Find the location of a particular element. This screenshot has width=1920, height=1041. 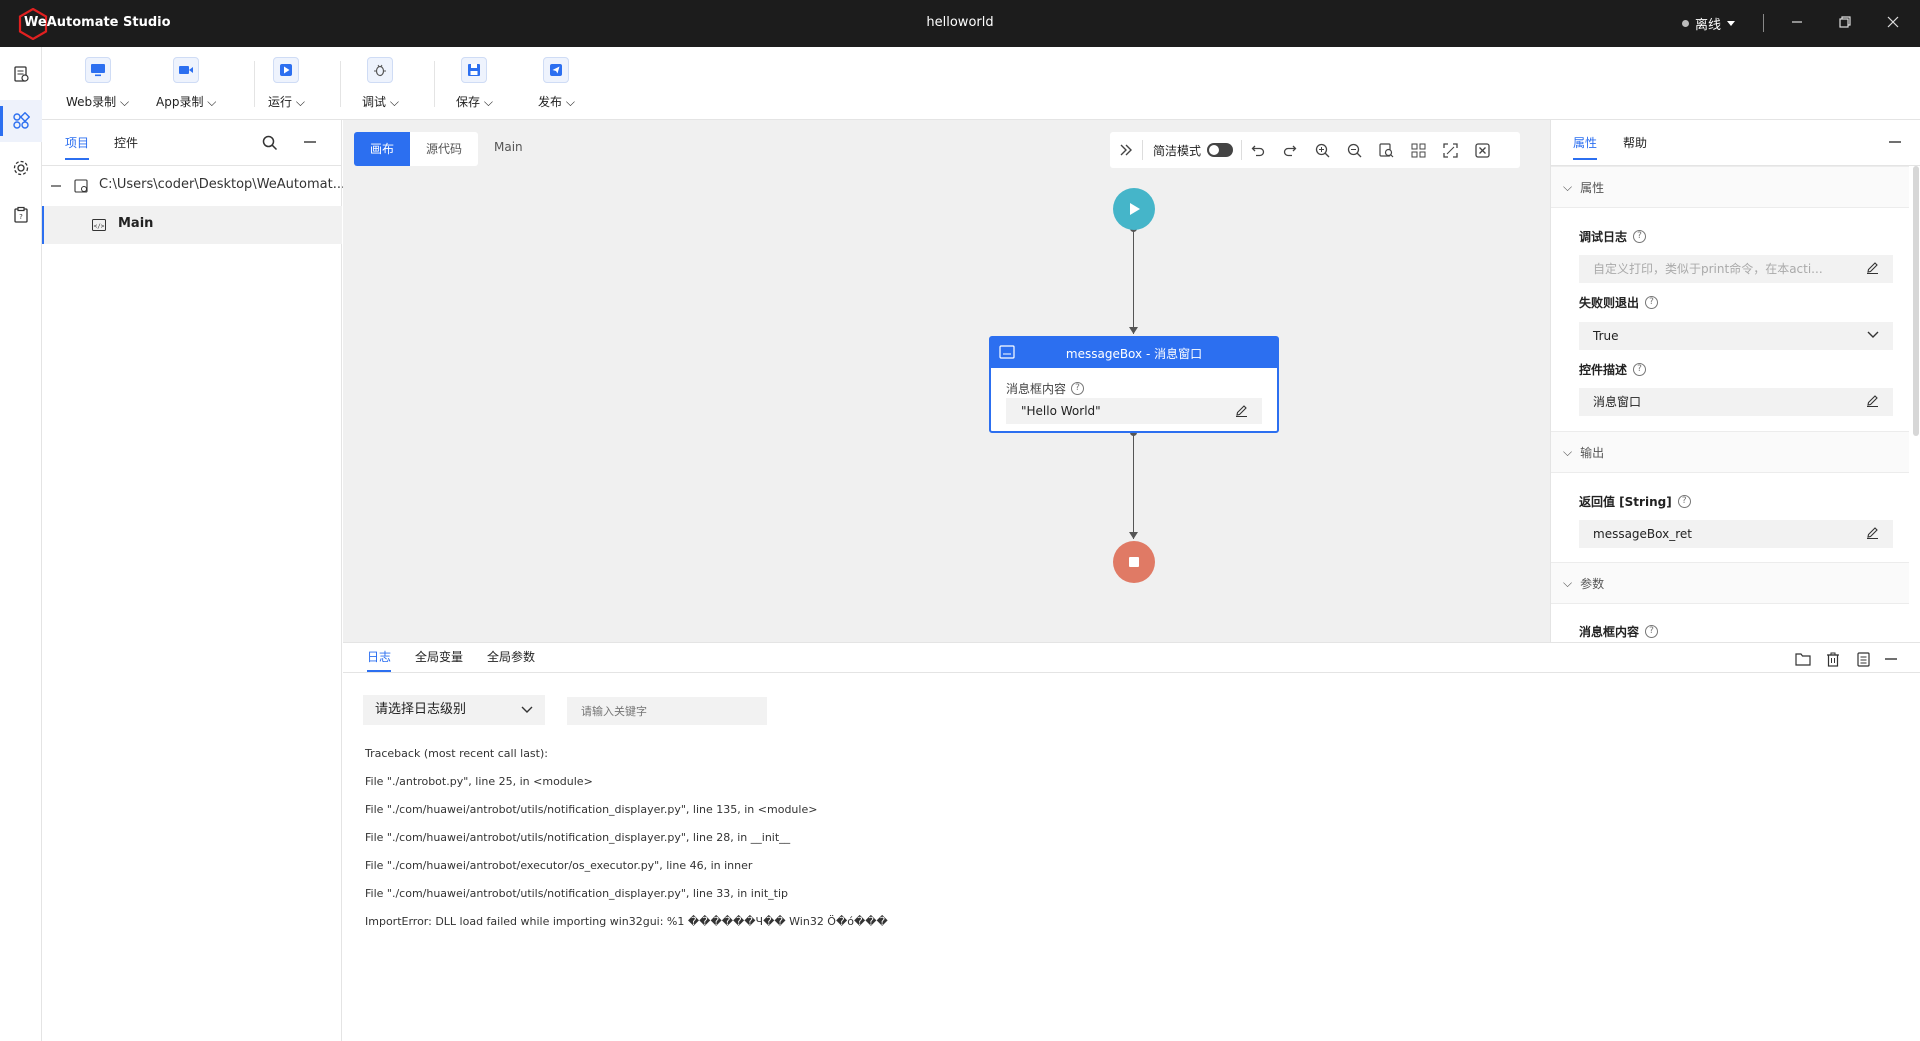

project-panel-tabs: 项目 控件 is located at coordinates (192, 143).